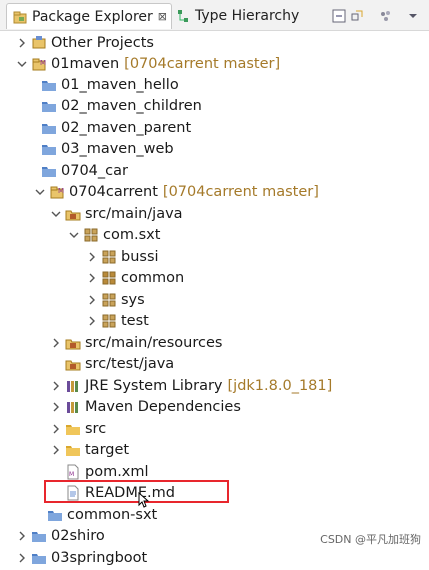 This screenshot has height=570, width=429. What do you see at coordinates (163, 406) in the screenshot?
I see `tree-item-label: Maven Dependencies` at bounding box center [163, 406].